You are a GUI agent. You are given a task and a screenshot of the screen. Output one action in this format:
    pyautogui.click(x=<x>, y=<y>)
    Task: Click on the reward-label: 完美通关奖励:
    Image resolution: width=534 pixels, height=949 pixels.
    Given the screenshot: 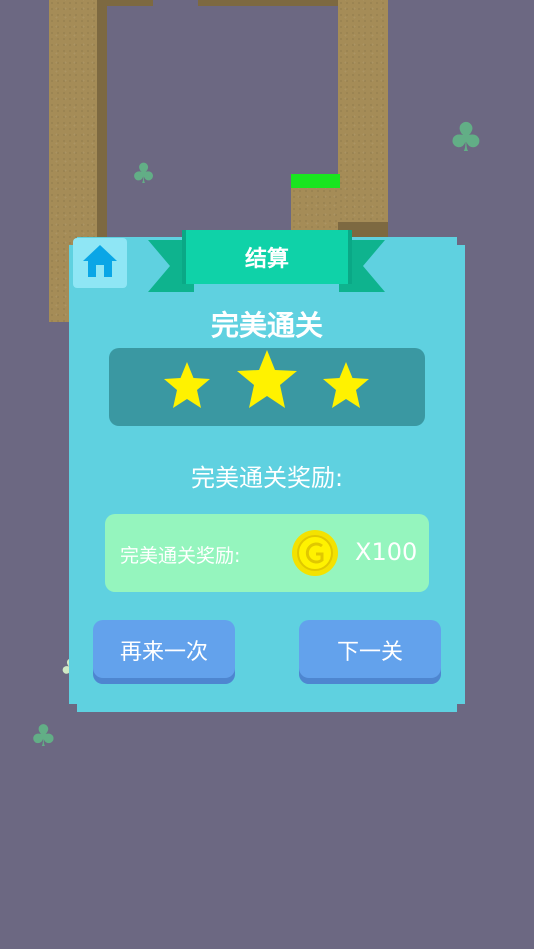 What is the action you would take?
    pyautogui.click(x=180, y=556)
    